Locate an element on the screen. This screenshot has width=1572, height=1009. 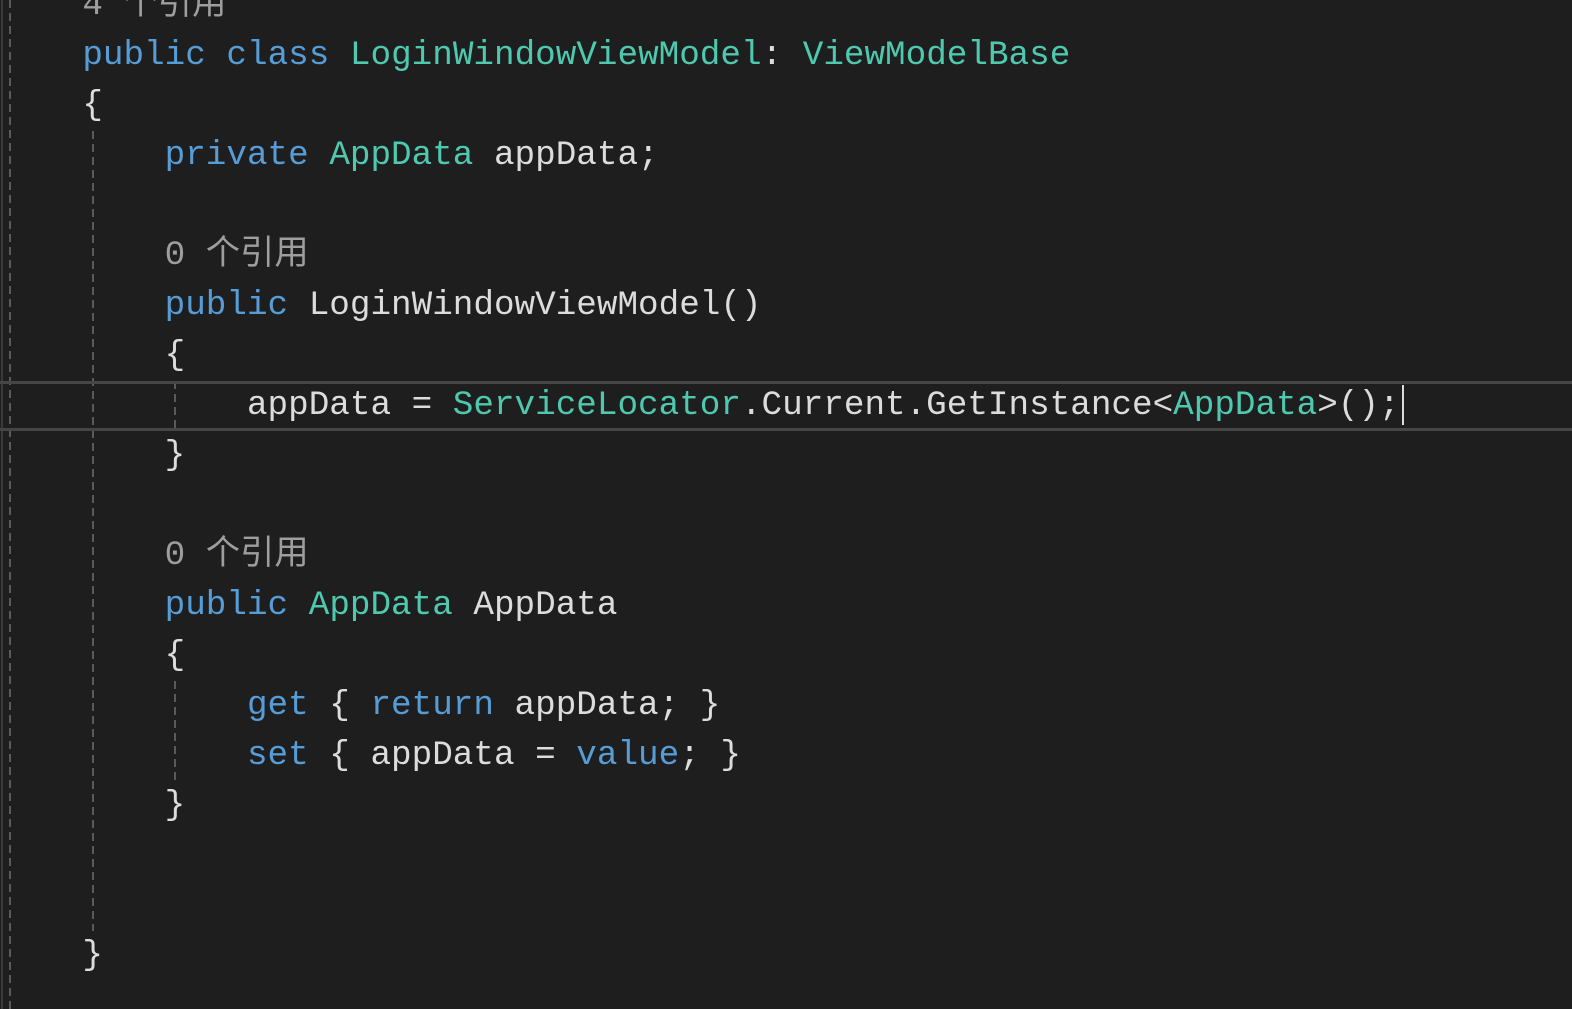
keyword-token: value is located at coordinates (628, 755).